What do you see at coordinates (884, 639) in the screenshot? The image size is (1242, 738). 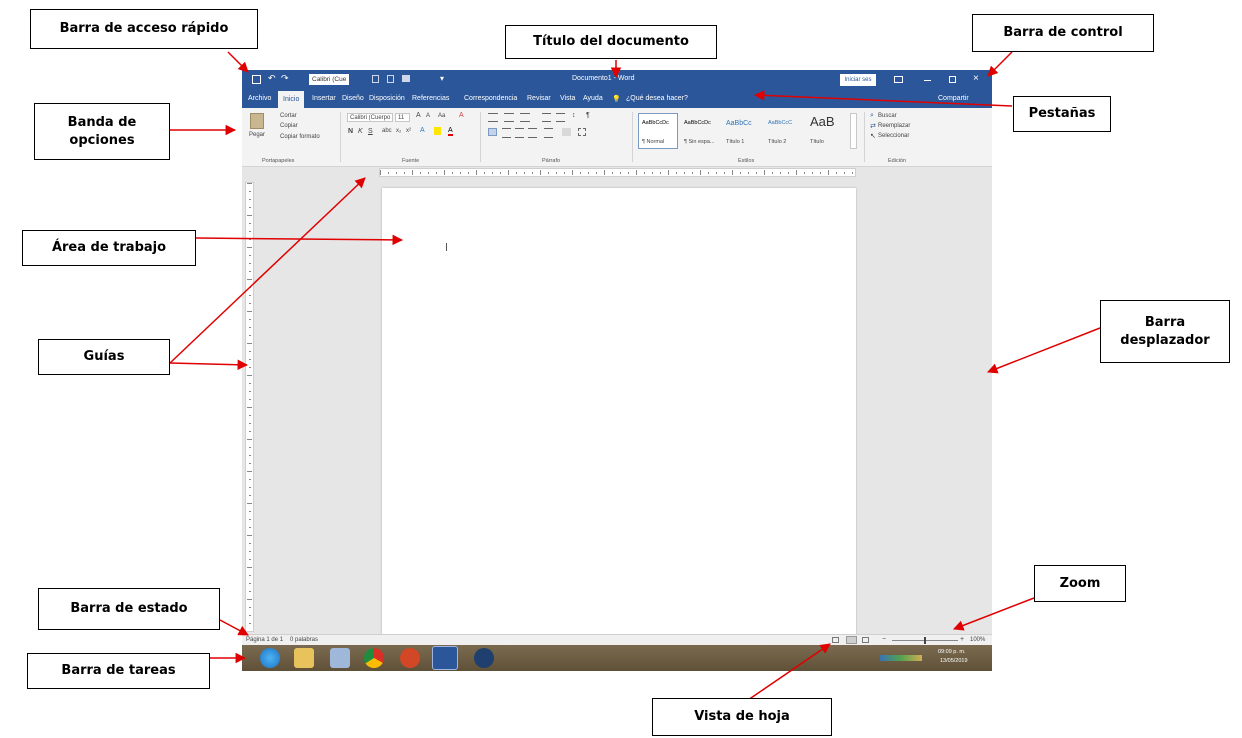 I see `zoom-out-icon: −` at bounding box center [884, 639].